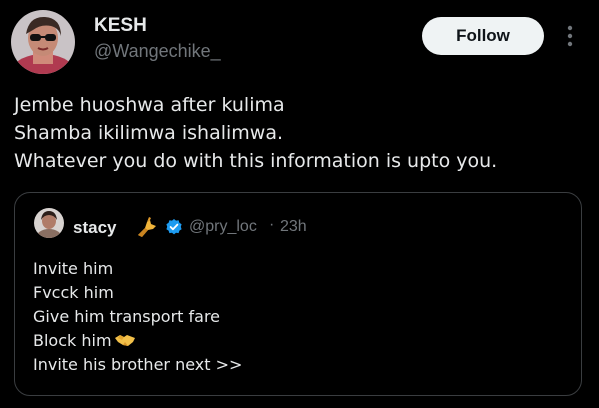  What do you see at coordinates (483, 36) in the screenshot?
I see `follow-button: Follow` at bounding box center [483, 36].